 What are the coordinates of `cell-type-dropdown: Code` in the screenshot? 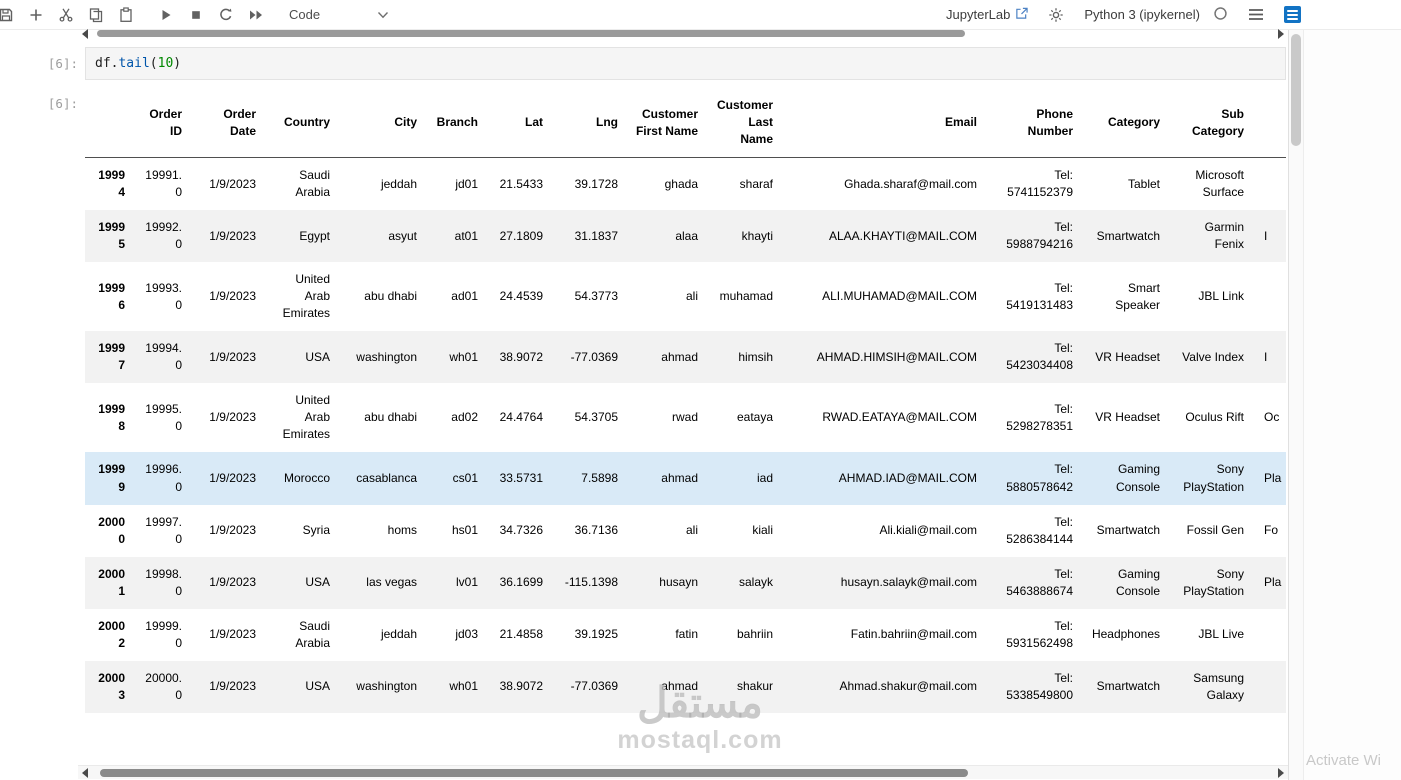 It's located at (339, 14).